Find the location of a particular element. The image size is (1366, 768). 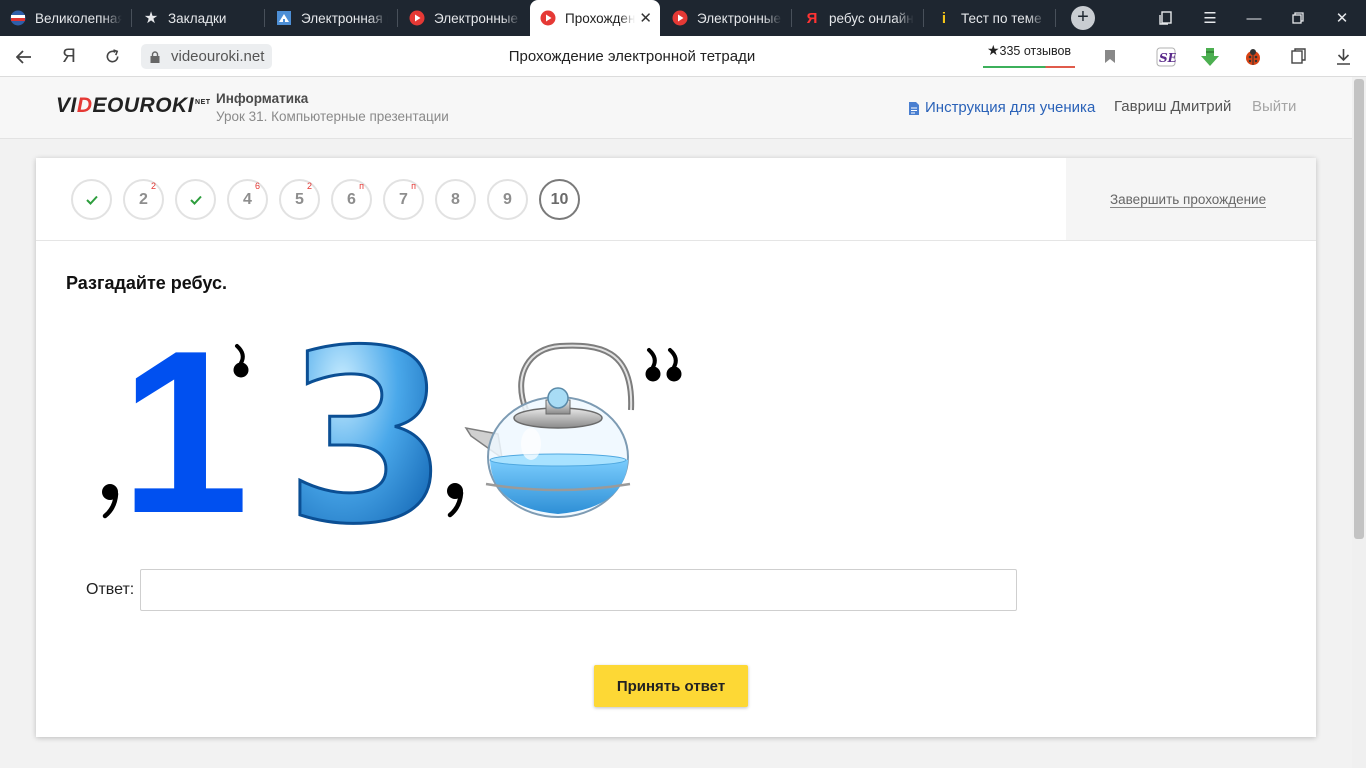

url-field: videouroki.net is located at coordinates (207, 56).